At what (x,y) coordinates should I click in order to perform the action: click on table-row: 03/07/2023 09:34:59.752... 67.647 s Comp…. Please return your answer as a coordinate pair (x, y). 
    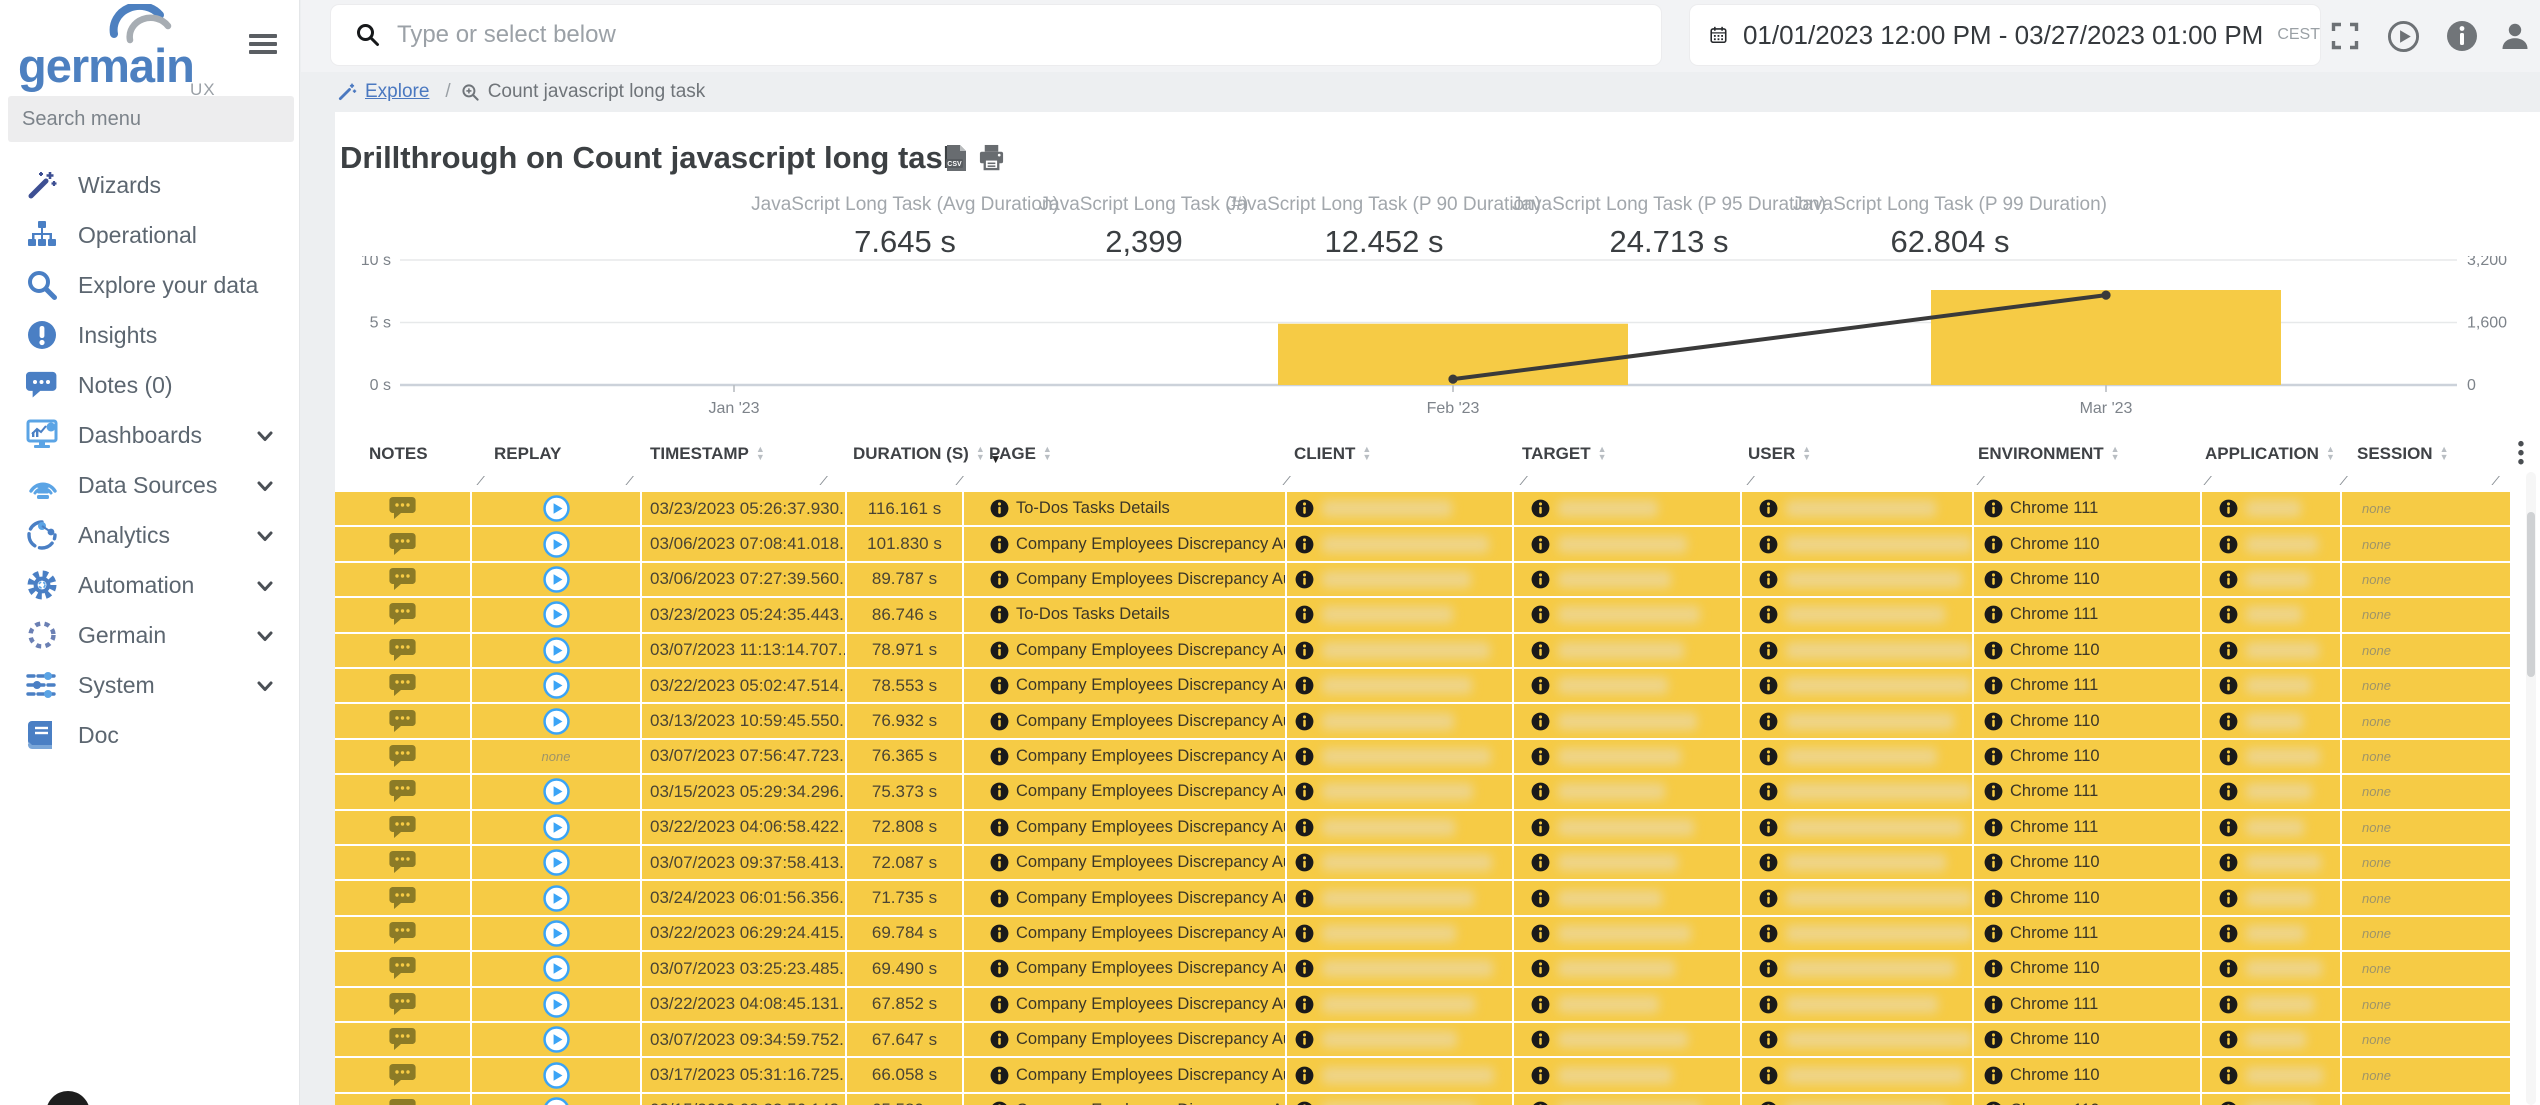
    Looking at the image, I should click on (1422, 1041).